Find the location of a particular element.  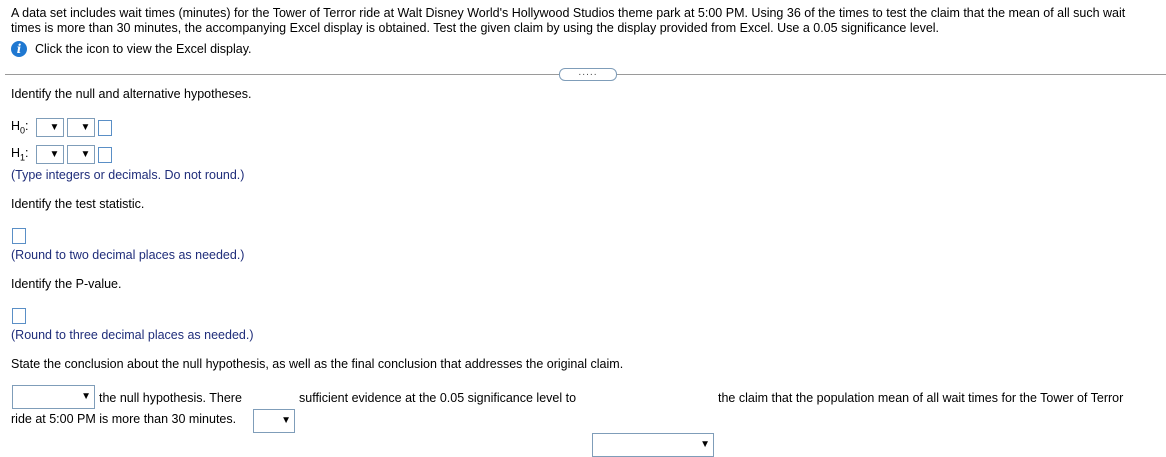

h1-label: H1: is located at coordinates (20, 154).